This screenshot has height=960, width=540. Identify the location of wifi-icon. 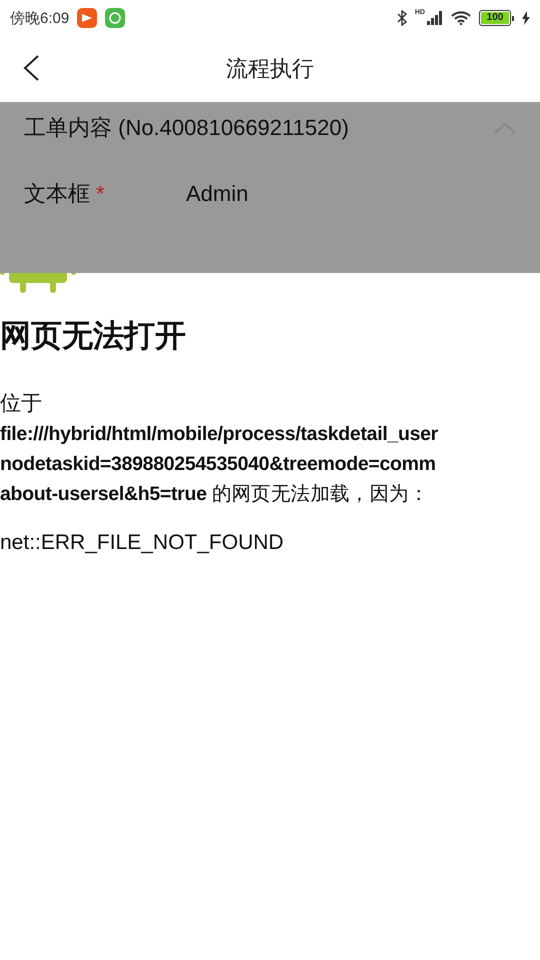
(461, 18).